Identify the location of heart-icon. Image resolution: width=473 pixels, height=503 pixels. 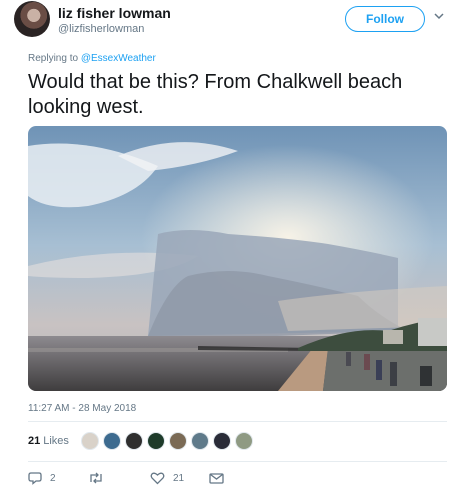
(157, 478).